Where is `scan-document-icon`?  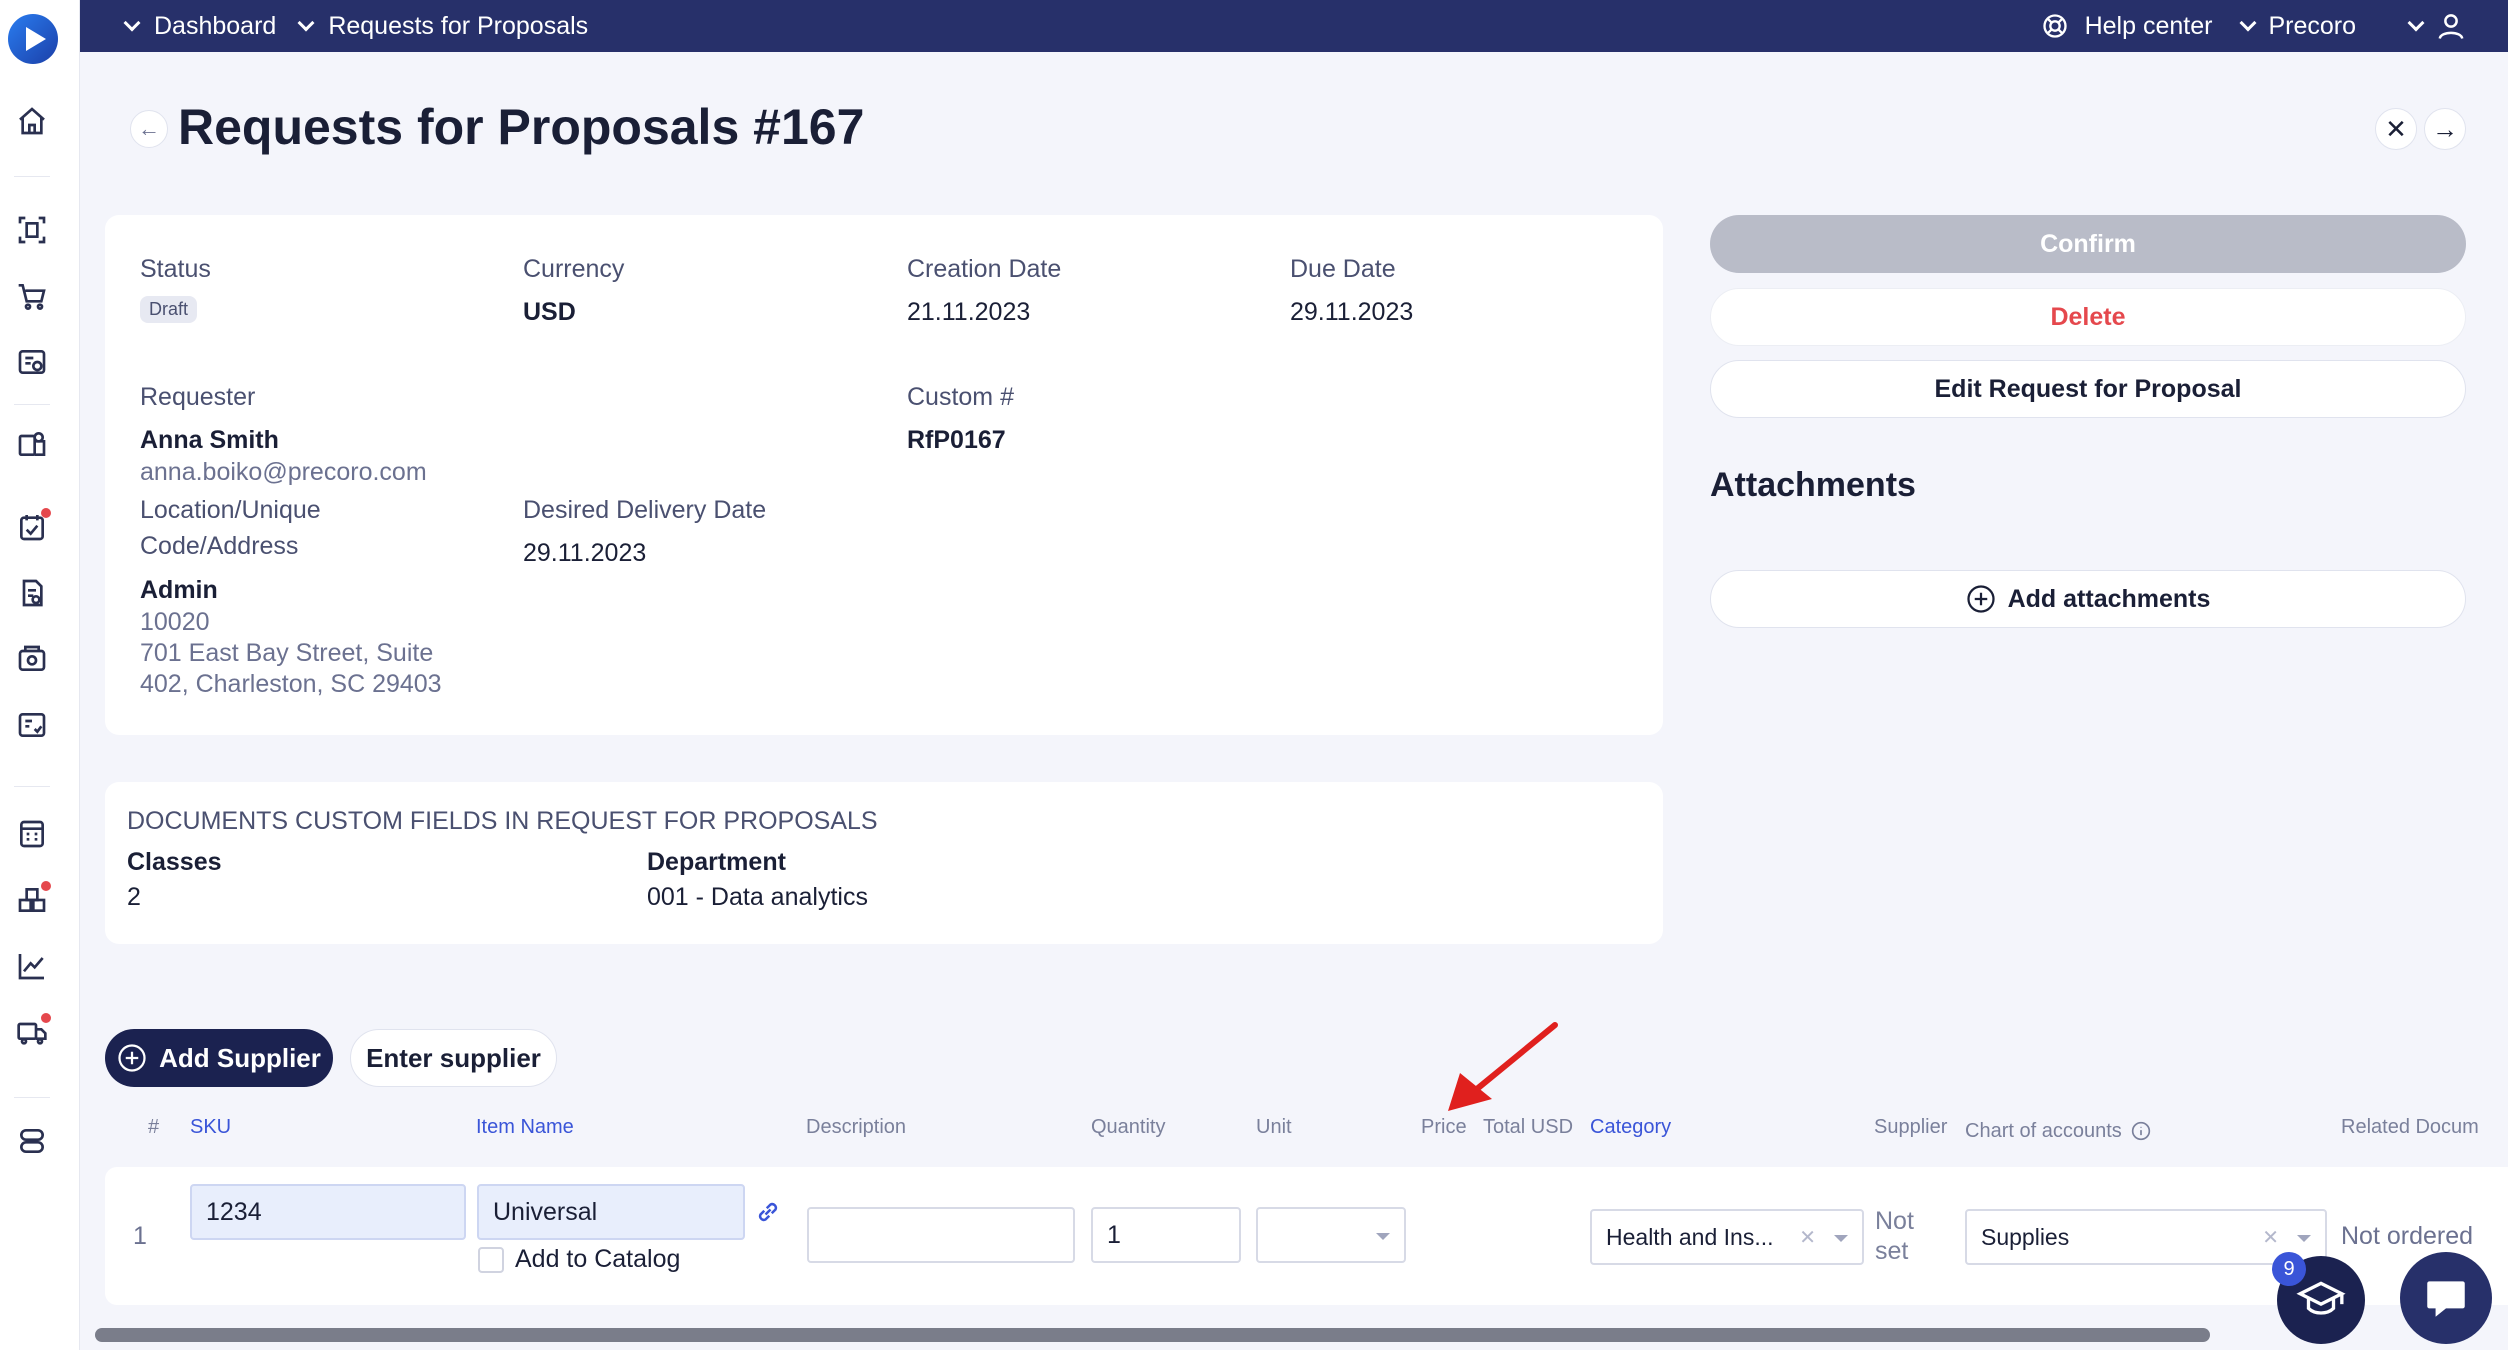 scan-document-icon is located at coordinates (32, 230).